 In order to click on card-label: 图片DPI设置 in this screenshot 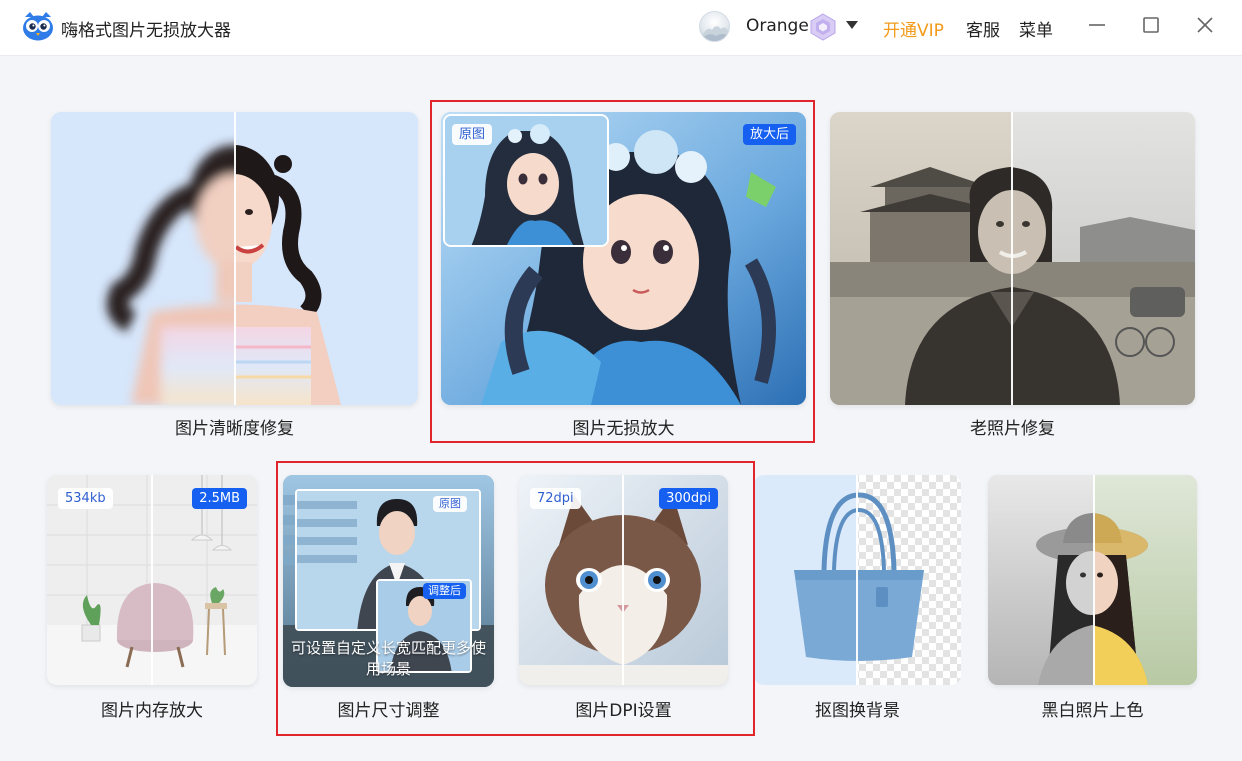, I will do `click(623, 711)`.